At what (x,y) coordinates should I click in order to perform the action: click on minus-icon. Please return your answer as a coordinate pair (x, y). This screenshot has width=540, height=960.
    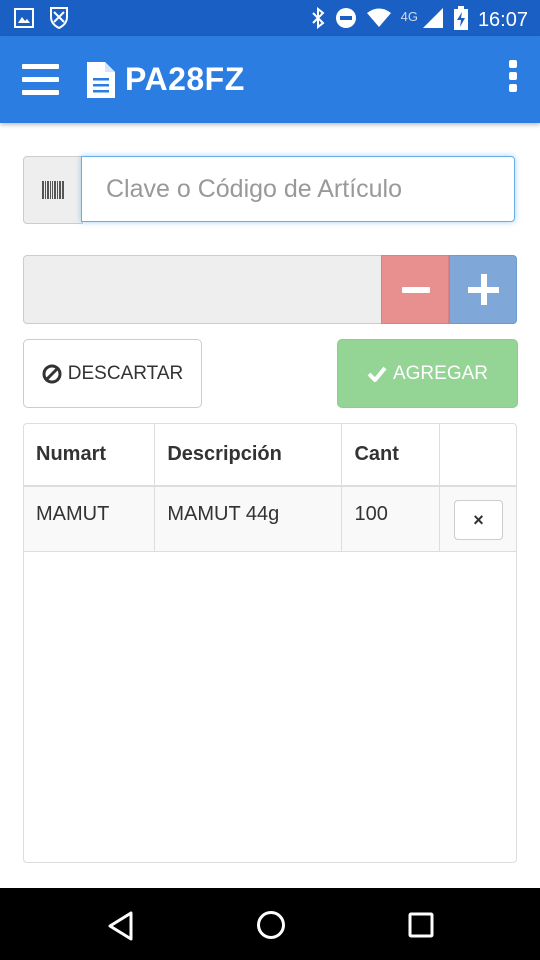
    Looking at the image, I should click on (416, 290).